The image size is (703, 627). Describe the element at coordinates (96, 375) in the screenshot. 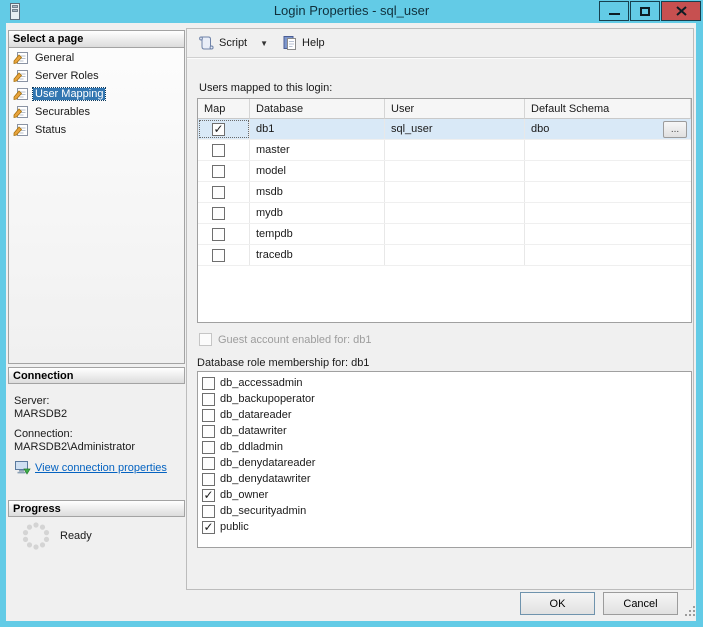

I see `connection-section-header: Connection` at that location.